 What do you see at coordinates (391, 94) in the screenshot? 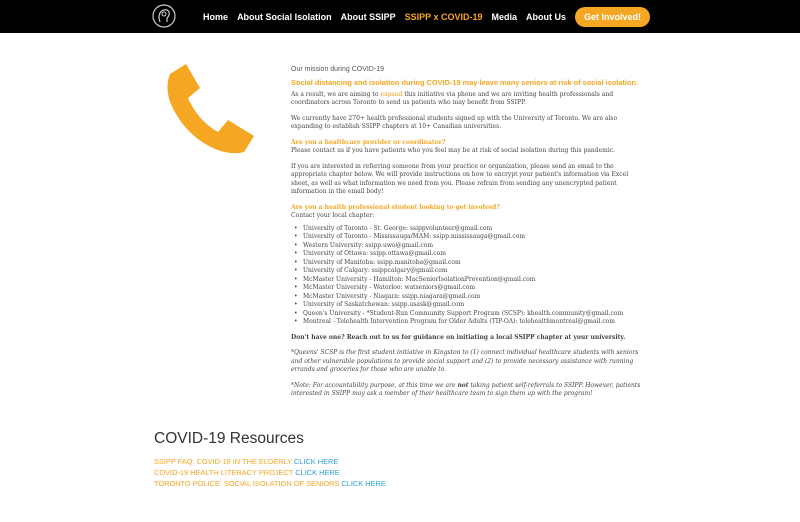
I see `expand-link: expand` at bounding box center [391, 94].